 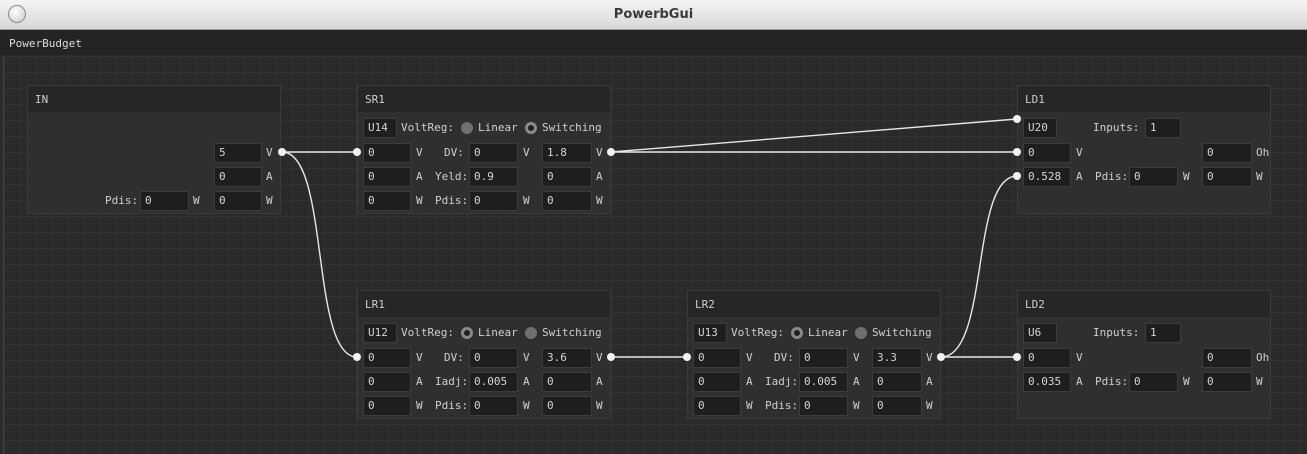 I want to click on sr1-pdis-unit: W, so click(x=526, y=200).